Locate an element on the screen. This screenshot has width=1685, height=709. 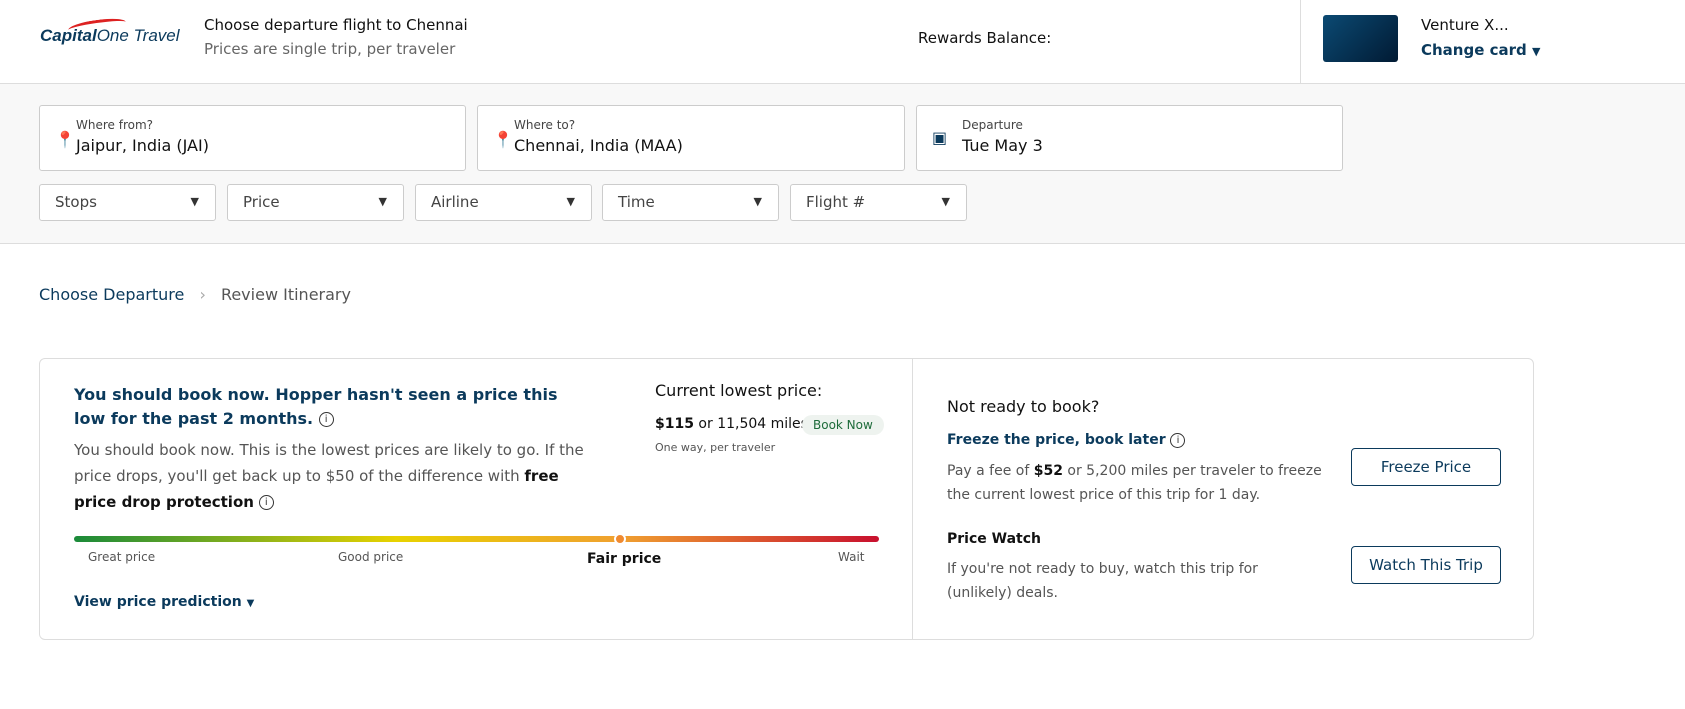
breadcrumb-choose-departure: Choose Departure is located at coordinates (111, 294).